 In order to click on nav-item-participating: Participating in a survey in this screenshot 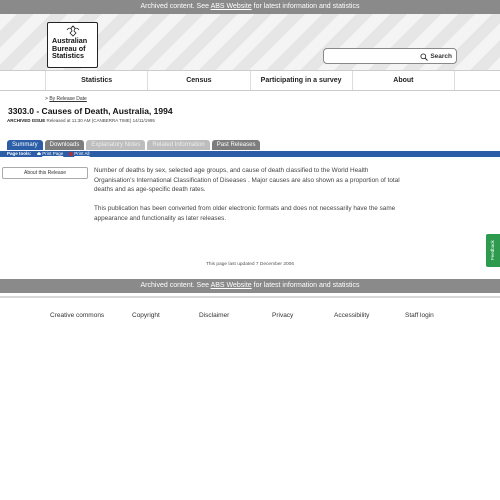, I will do `click(302, 80)`.